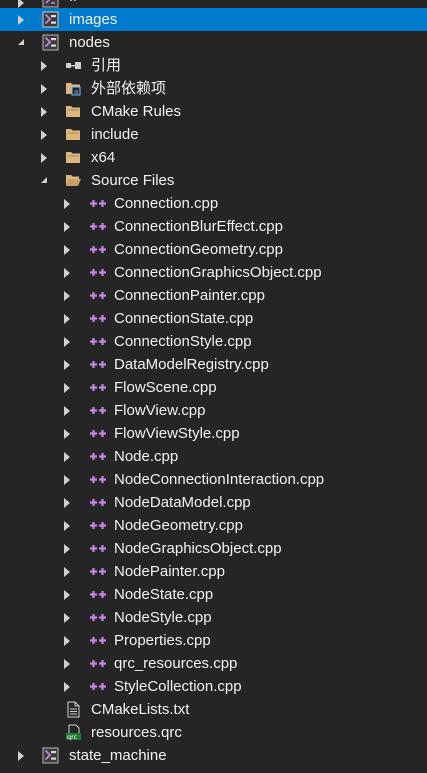  I want to click on tree-item-source-file: NodeState.cpp, so click(213, 594).